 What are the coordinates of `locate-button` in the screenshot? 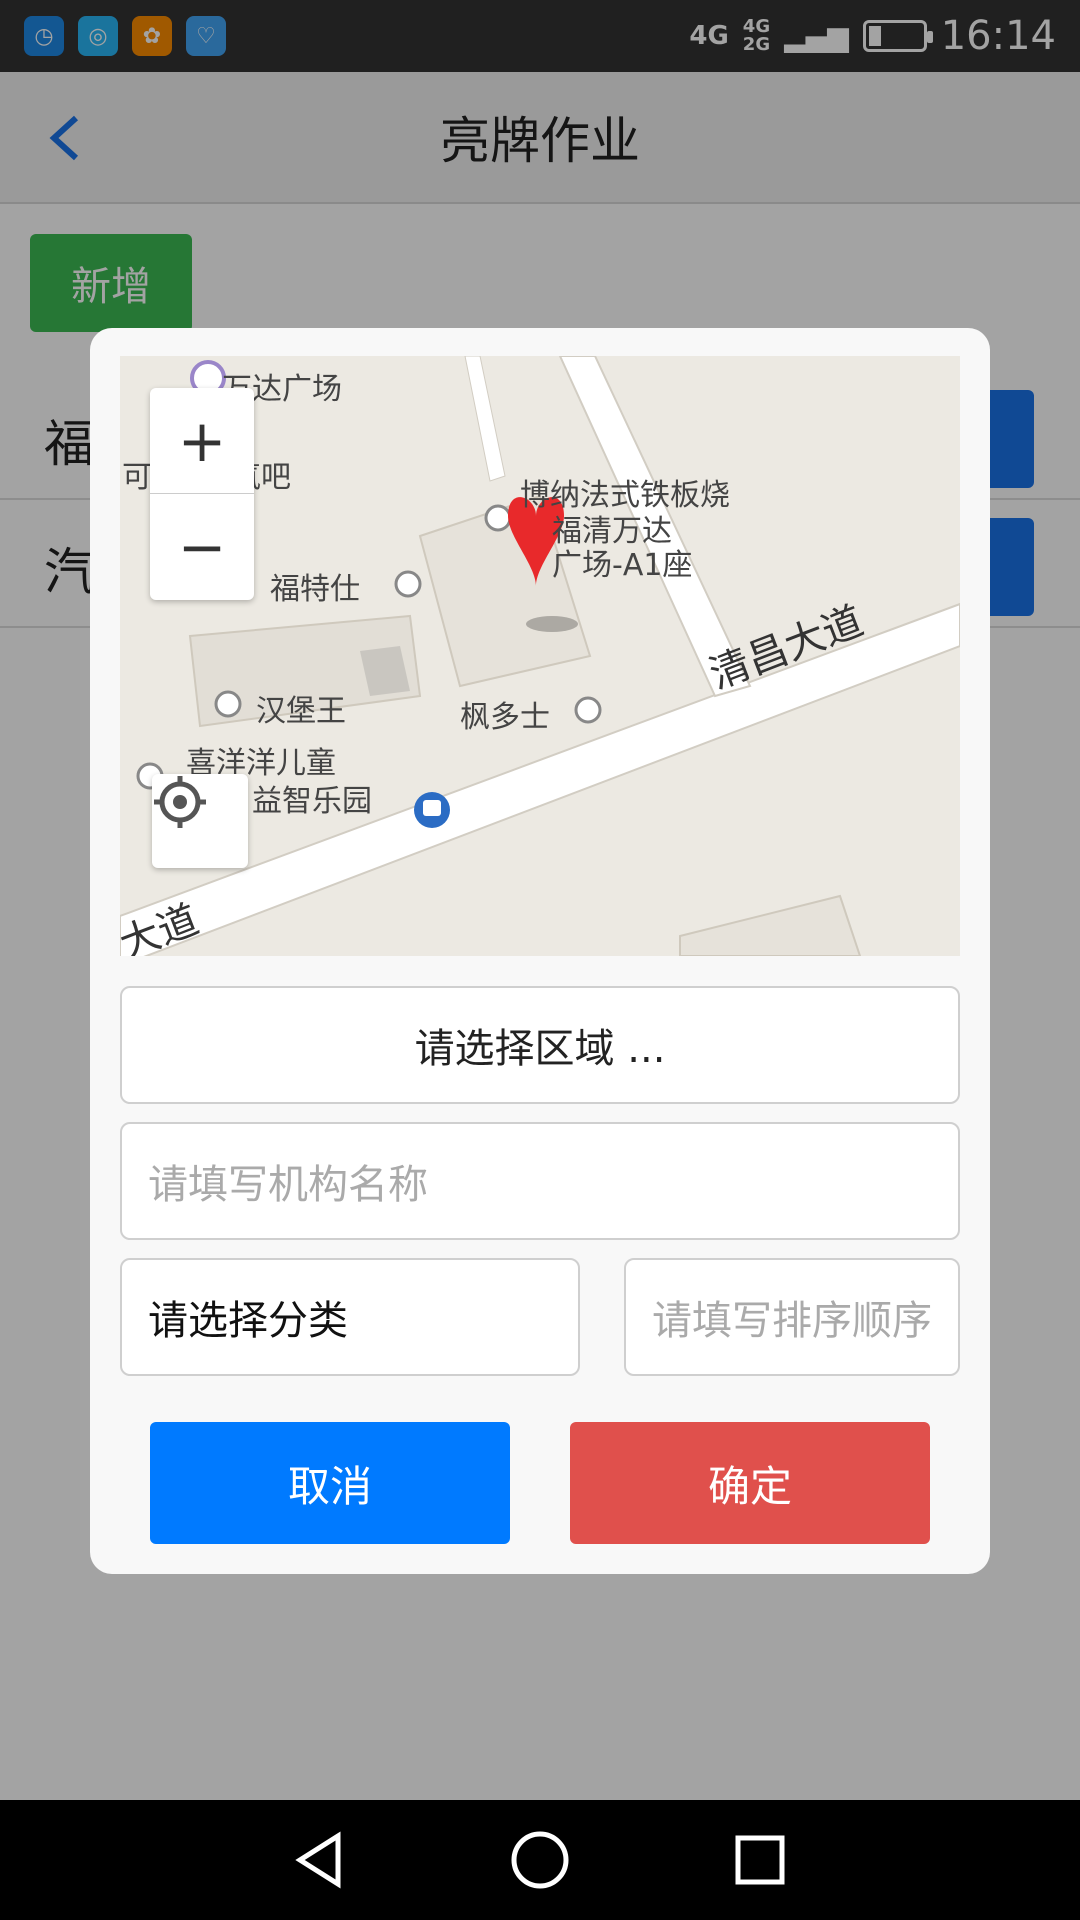 It's located at (200, 821).